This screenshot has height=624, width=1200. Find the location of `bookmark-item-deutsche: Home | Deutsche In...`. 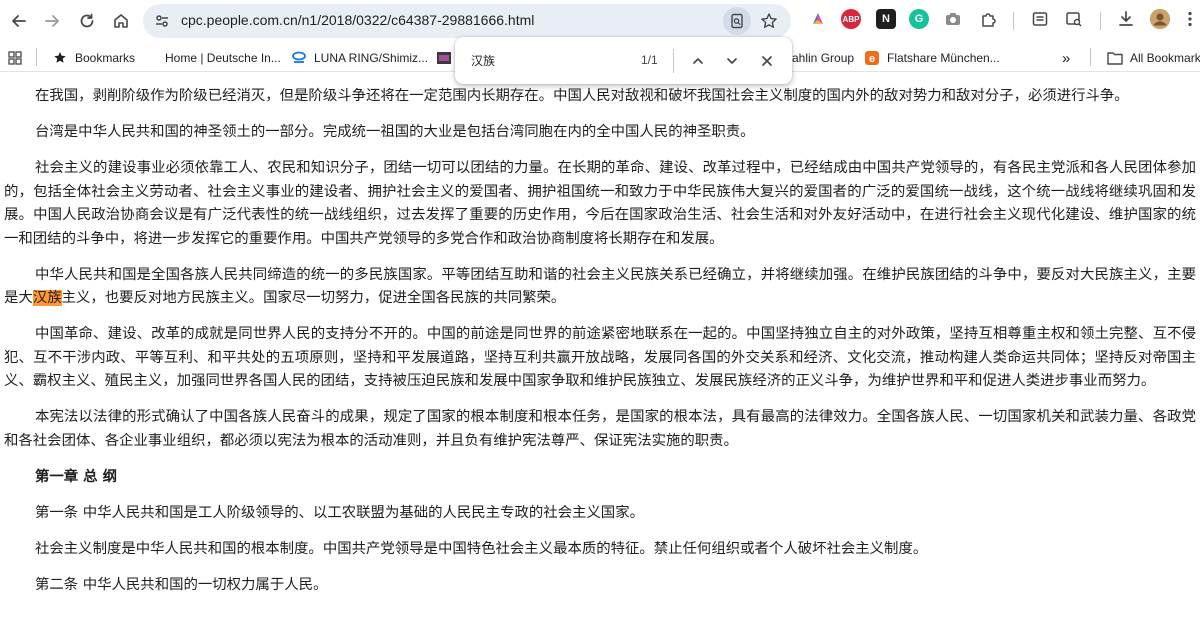

bookmark-item-deutsche: Home | Deutsche In... is located at coordinates (223, 58).